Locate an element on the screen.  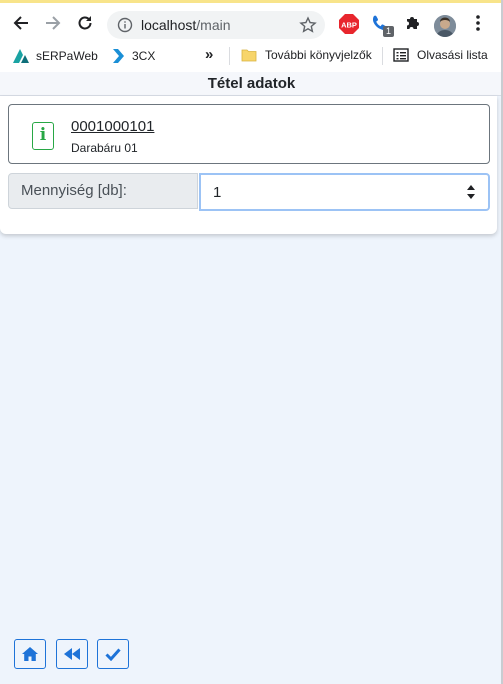
forward-arrow-icon is located at coordinates (53, 23).